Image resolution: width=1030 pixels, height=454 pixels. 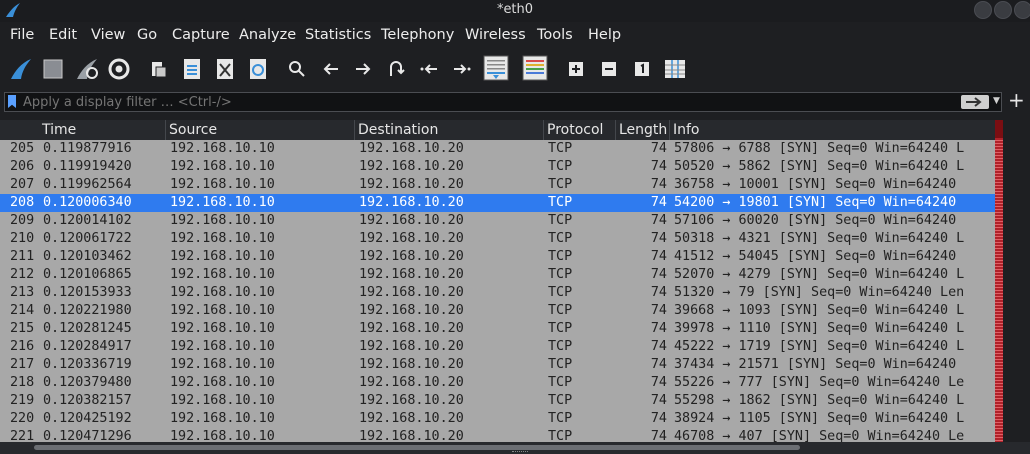 I want to click on close-file-icon, so click(x=225, y=69).